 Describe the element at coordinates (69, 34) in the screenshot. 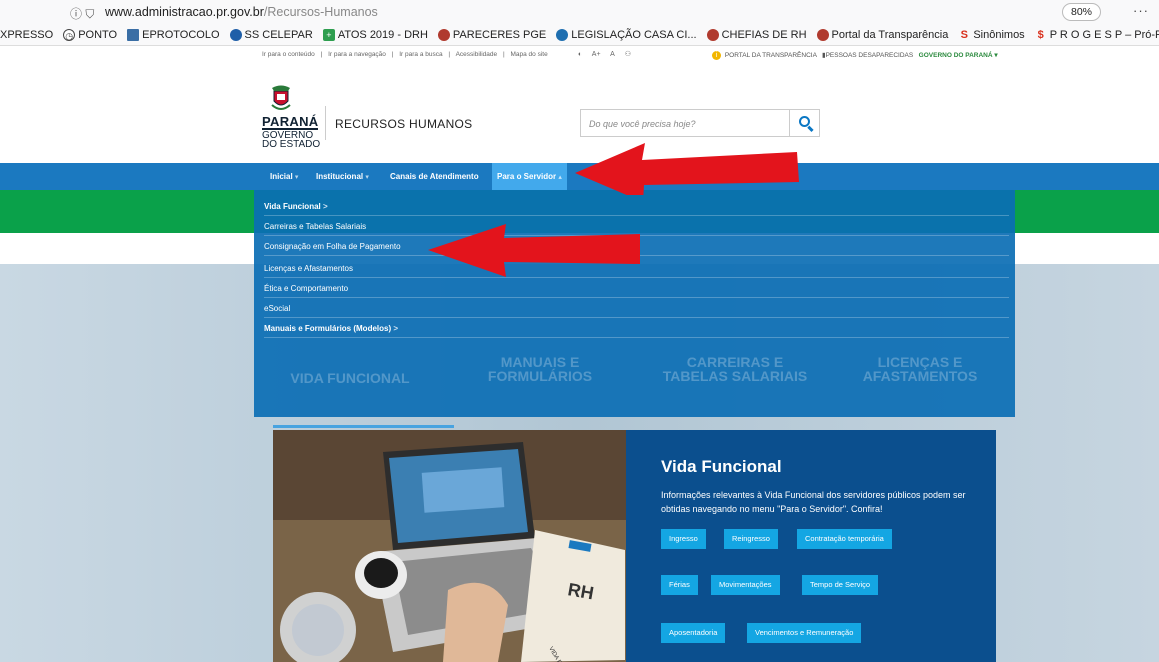

I see `clock-icon: ◷` at that location.